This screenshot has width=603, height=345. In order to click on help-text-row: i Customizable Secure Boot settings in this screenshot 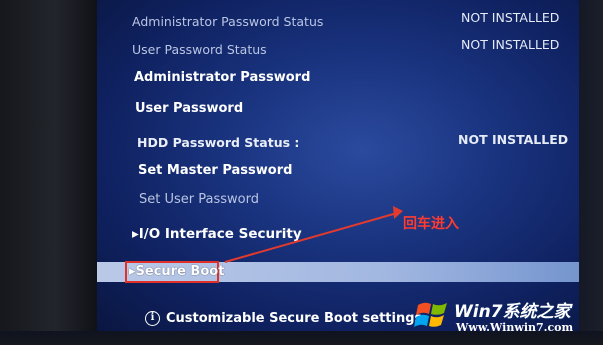, I will do `click(283, 318)`.